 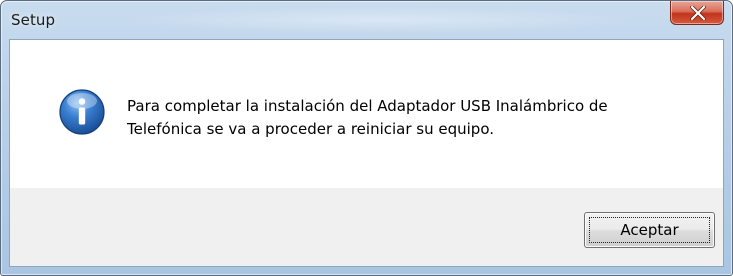 I want to click on close-button, so click(x=697, y=13).